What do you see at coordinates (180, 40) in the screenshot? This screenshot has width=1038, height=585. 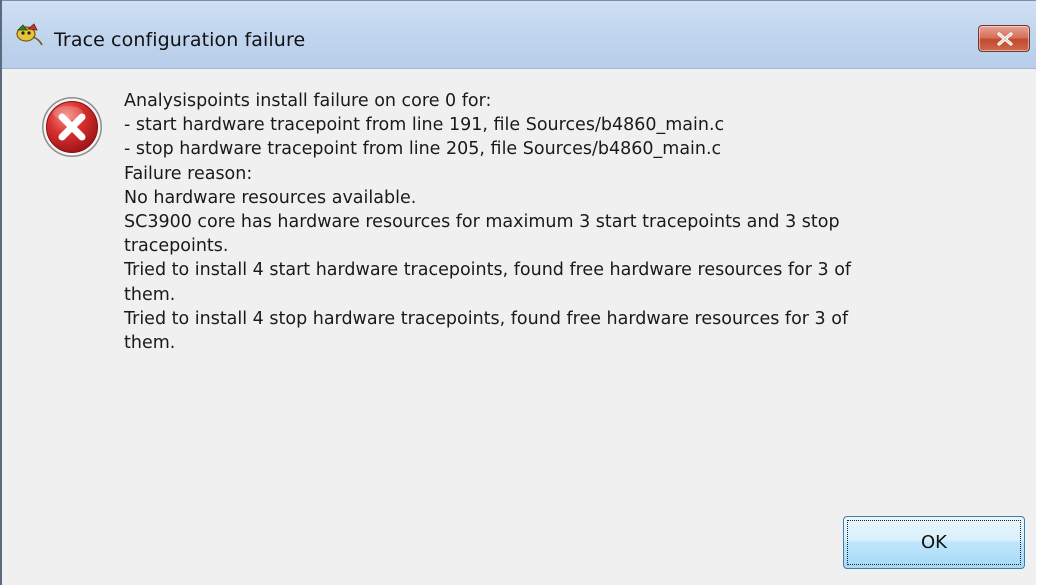 I see `window-title: Trace configuration failure` at bounding box center [180, 40].